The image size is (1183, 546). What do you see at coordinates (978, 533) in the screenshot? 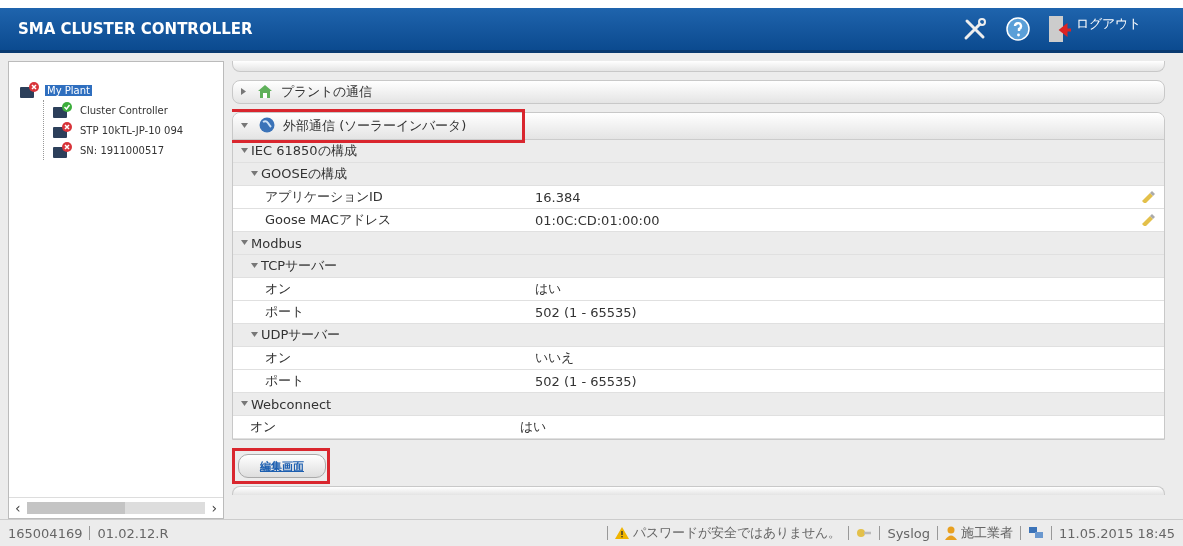
I see `installer-user: 施工業者` at bounding box center [978, 533].